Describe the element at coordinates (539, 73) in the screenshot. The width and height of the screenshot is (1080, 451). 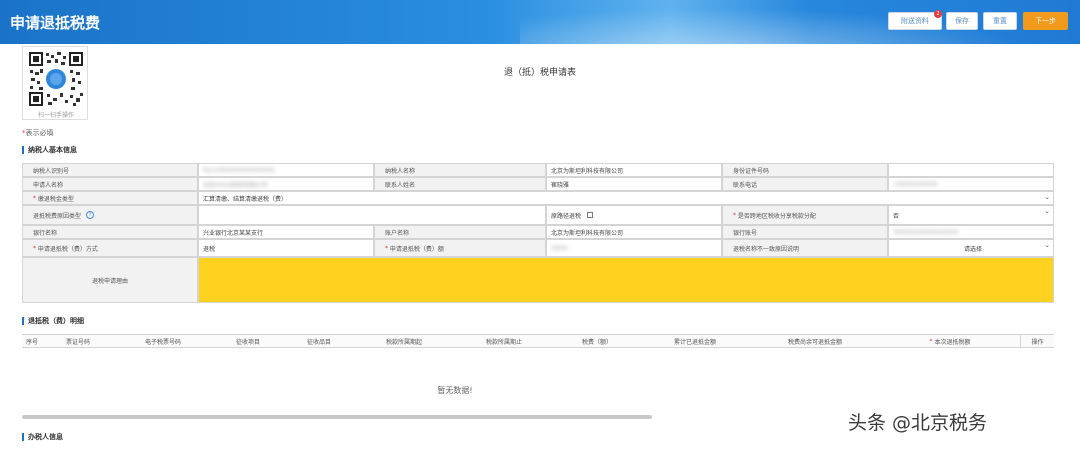
I see `form-title: 退（抵）税申请表` at that location.